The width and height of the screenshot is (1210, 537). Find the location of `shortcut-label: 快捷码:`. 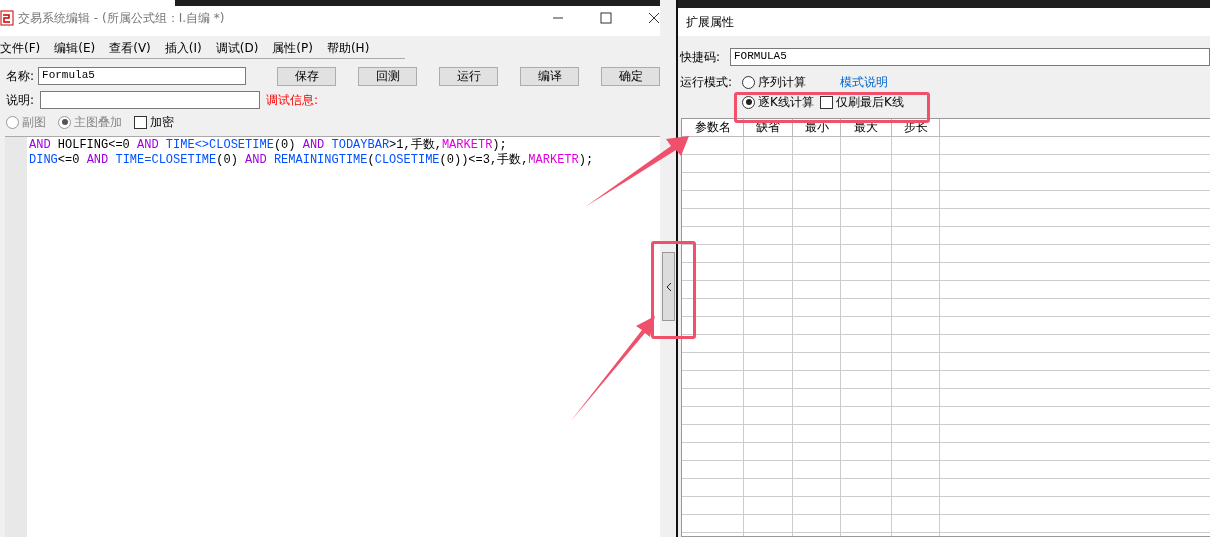

shortcut-label: 快捷码: is located at coordinates (701, 57).